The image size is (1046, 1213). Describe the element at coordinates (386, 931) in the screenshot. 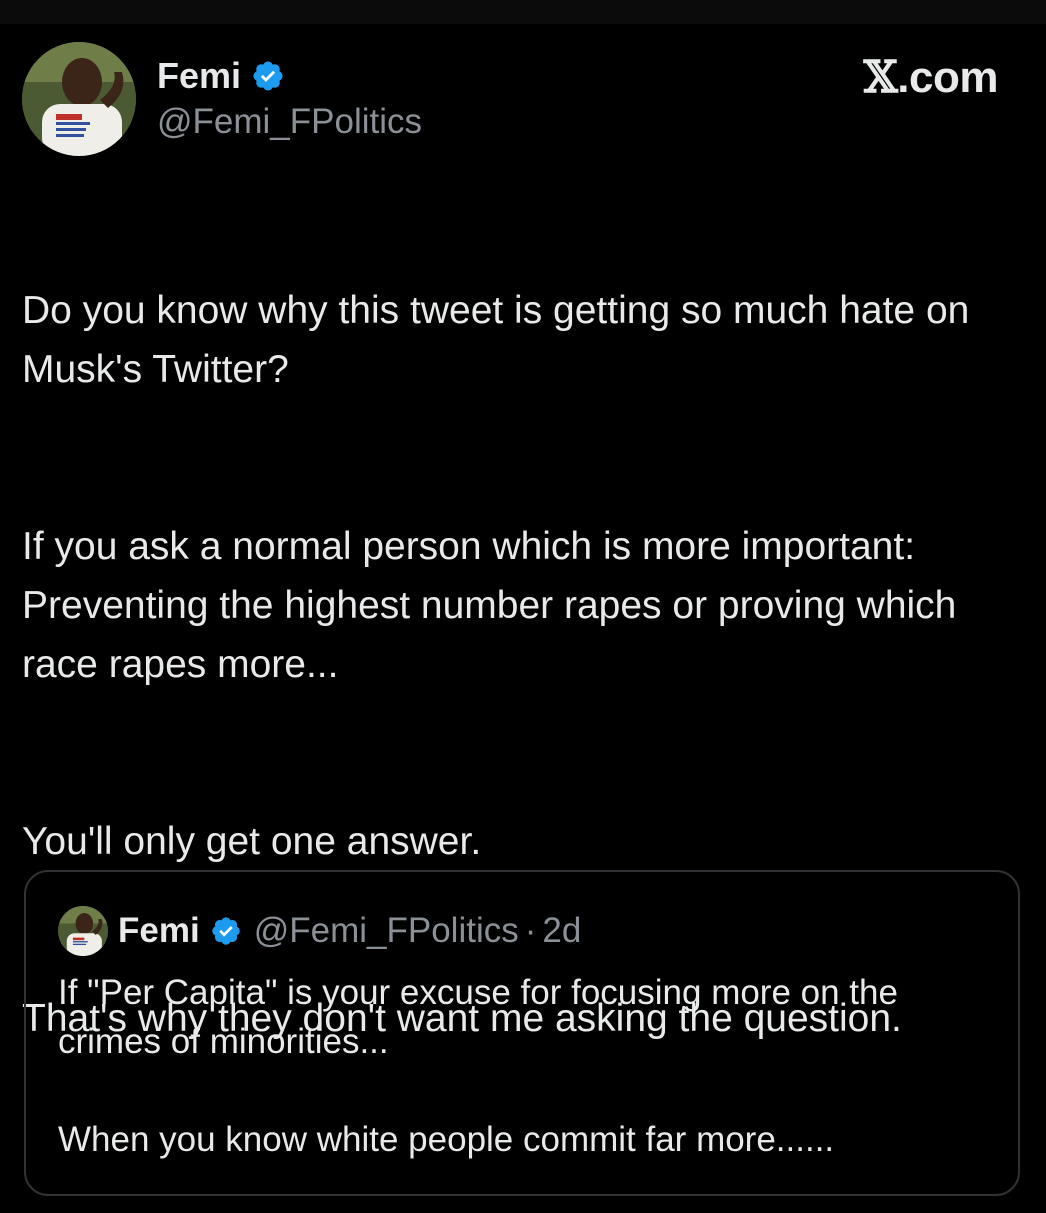

I see `quoted-author-handle: @Femi_FPolitics` at that location.